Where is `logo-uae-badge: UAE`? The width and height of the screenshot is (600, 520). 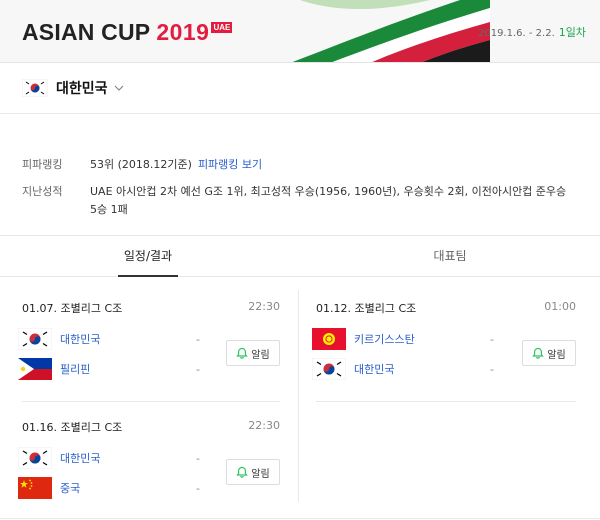 logo-uae-badge: UAE is located at coordinates (222, 27).